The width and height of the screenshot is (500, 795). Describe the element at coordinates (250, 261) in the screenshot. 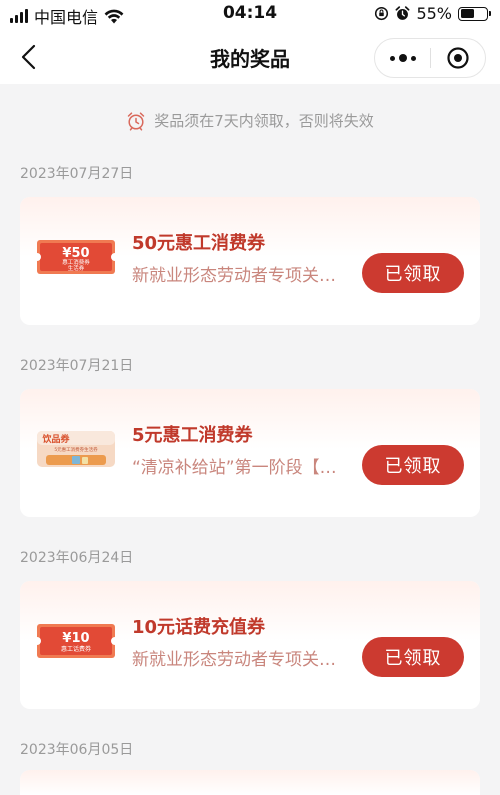

I see `prize-card: ¥50 惠工消费券 生活券 50元惠工消费券 新就业形态劳动者专项关… 已领取` at that location.